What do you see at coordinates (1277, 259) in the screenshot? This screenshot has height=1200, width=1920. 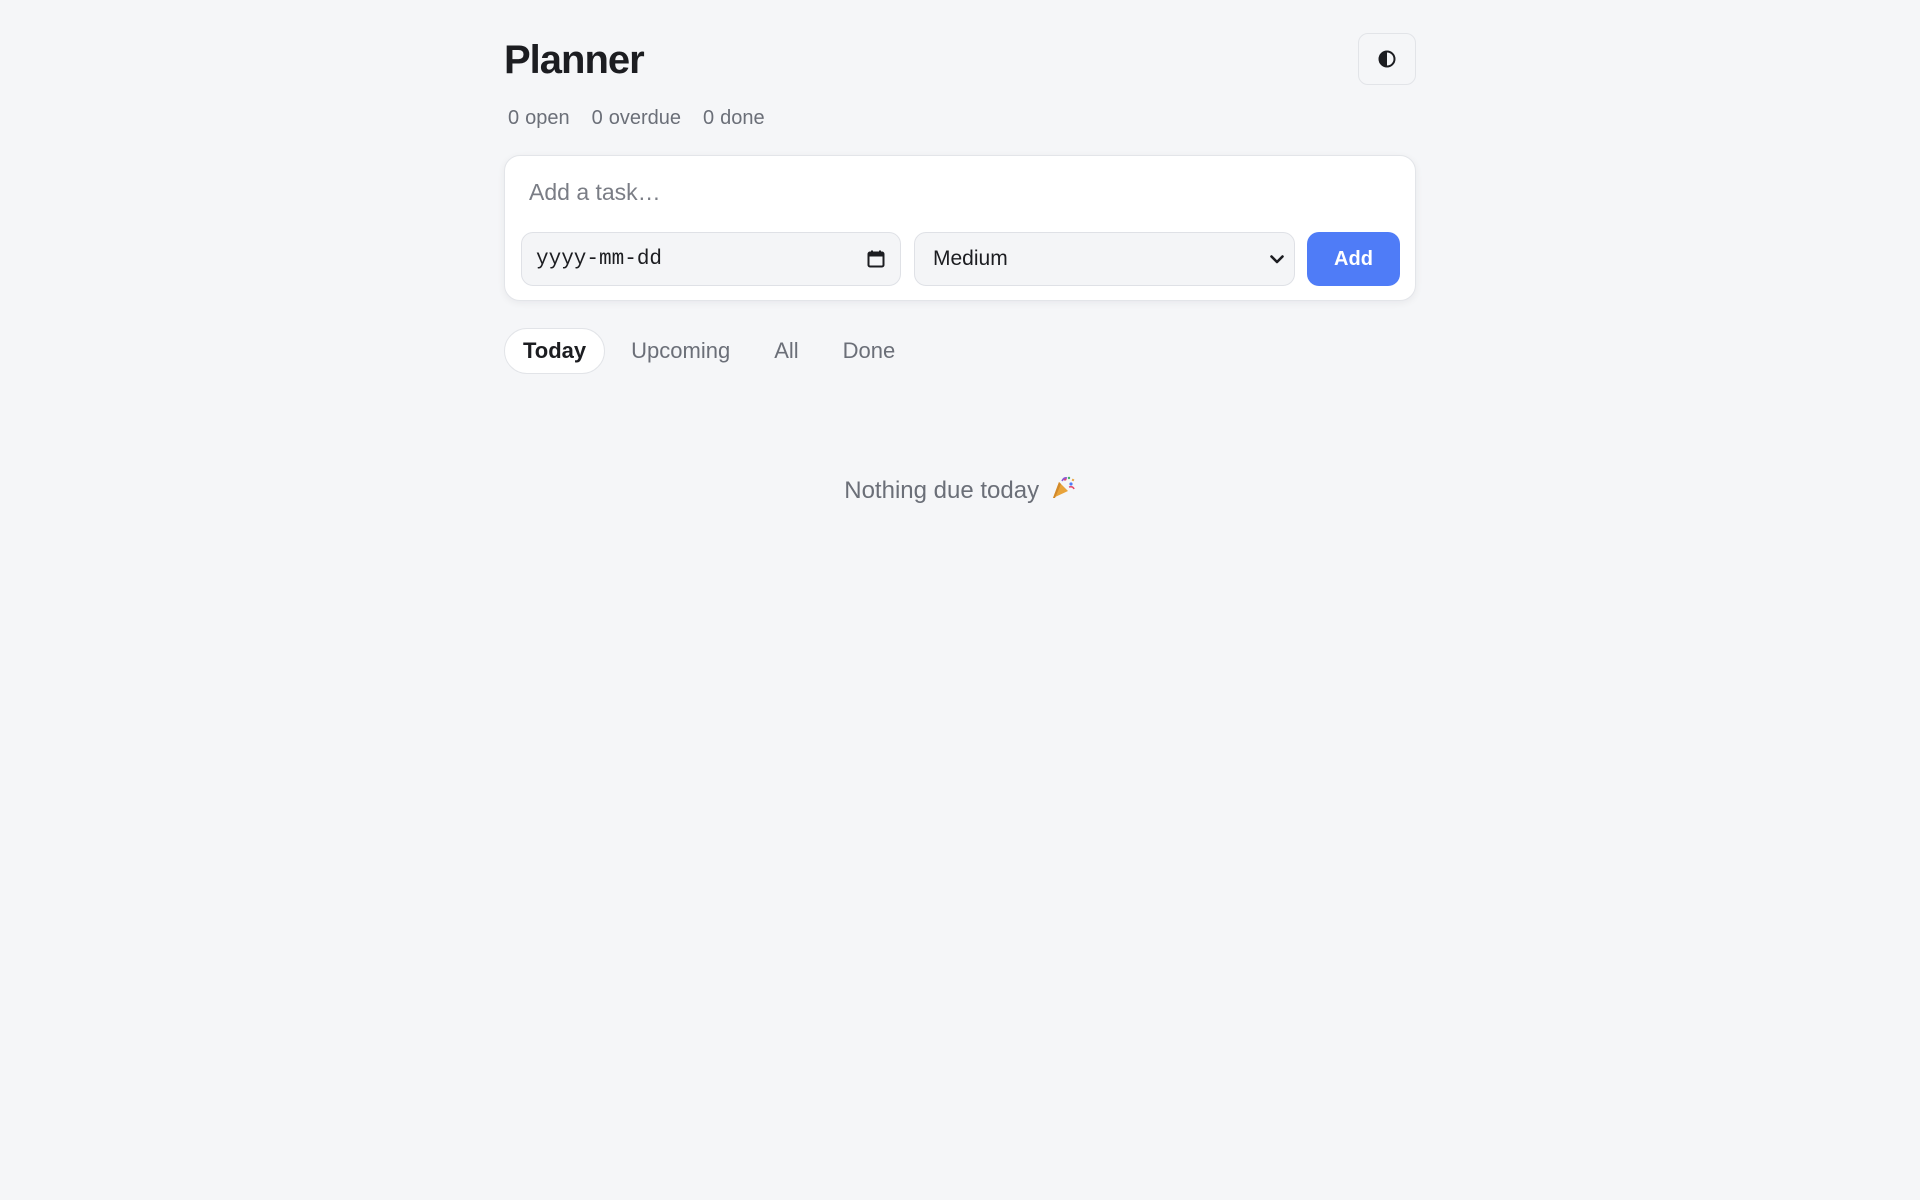 I see `chevron-down-icon` at bounding box center [1277, 259].